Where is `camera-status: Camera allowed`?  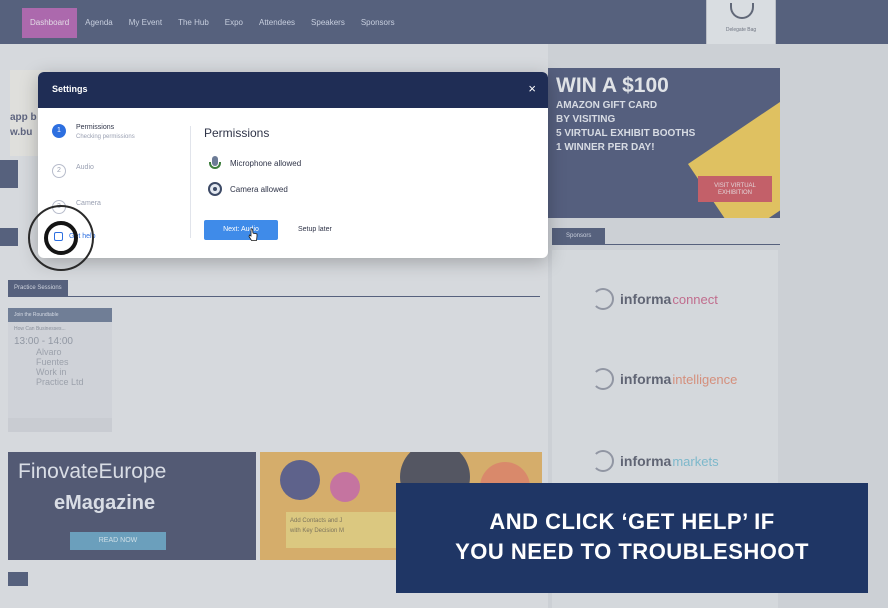 camera-status: Camera allowed is located at coordinates (248, 189).